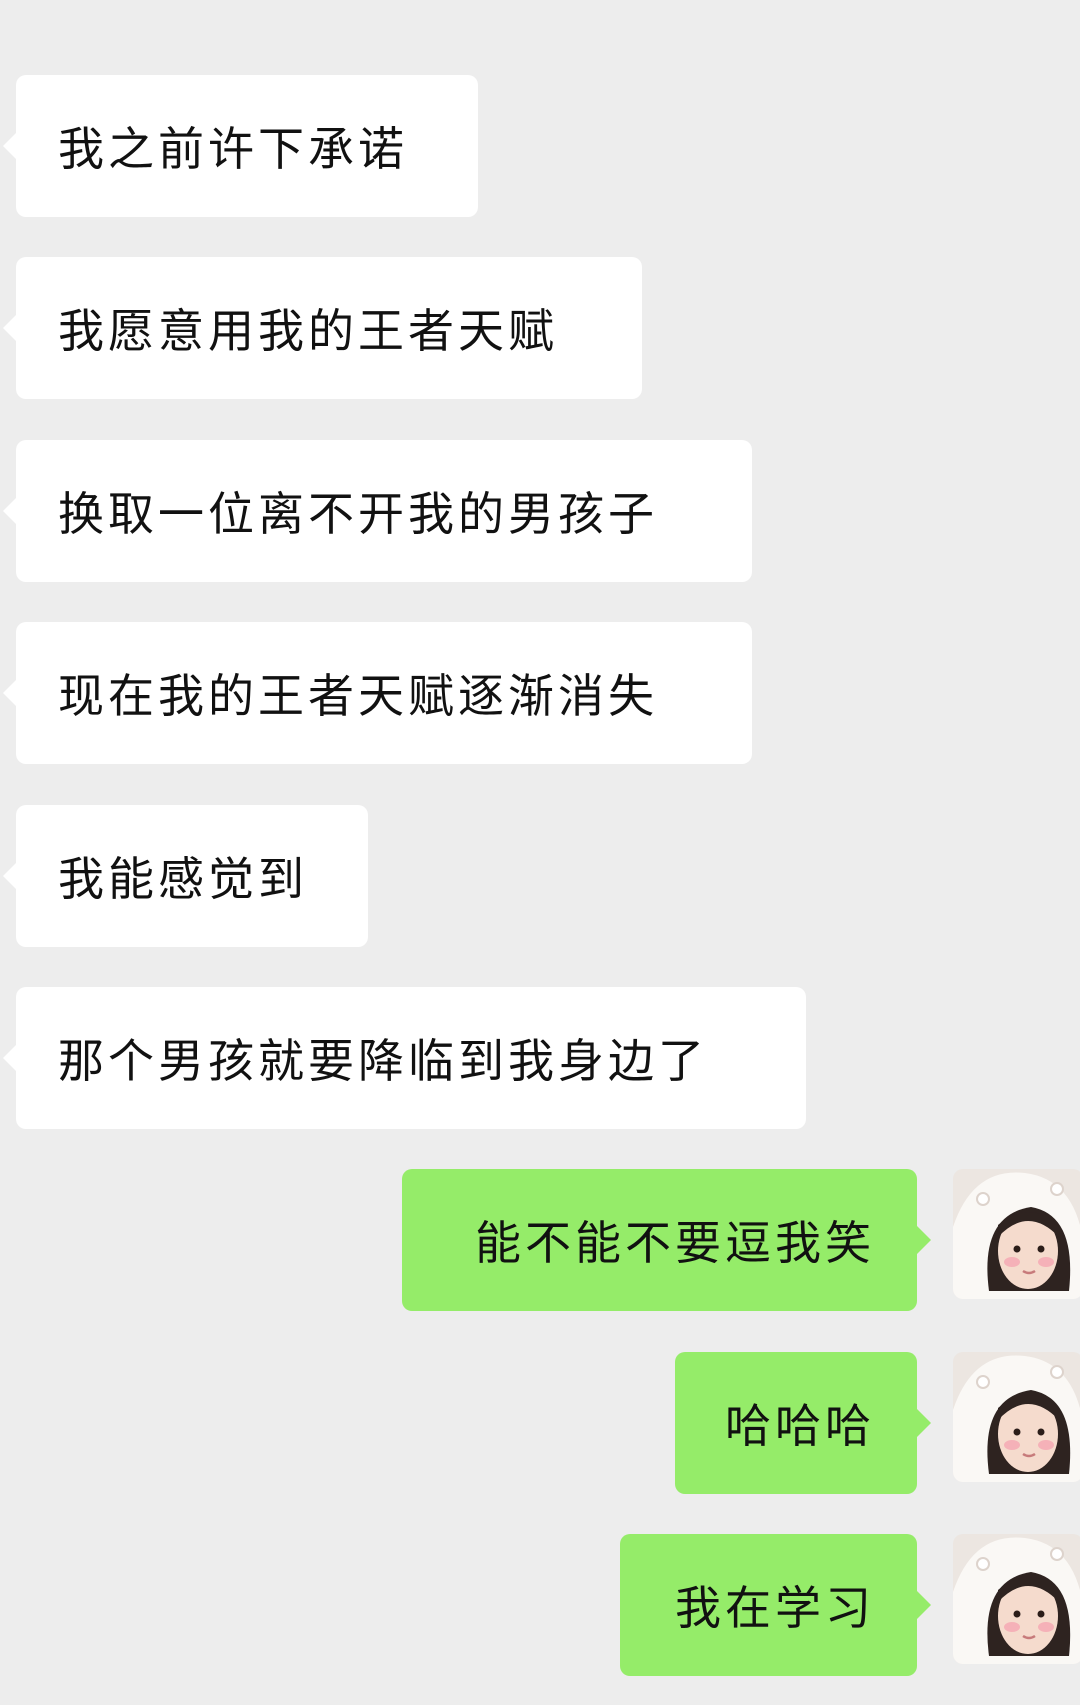 The image size is (1080, 1705). I want to click on outgoing-message-bubble: 能不能不要逗我笑, so click(666, 1240).